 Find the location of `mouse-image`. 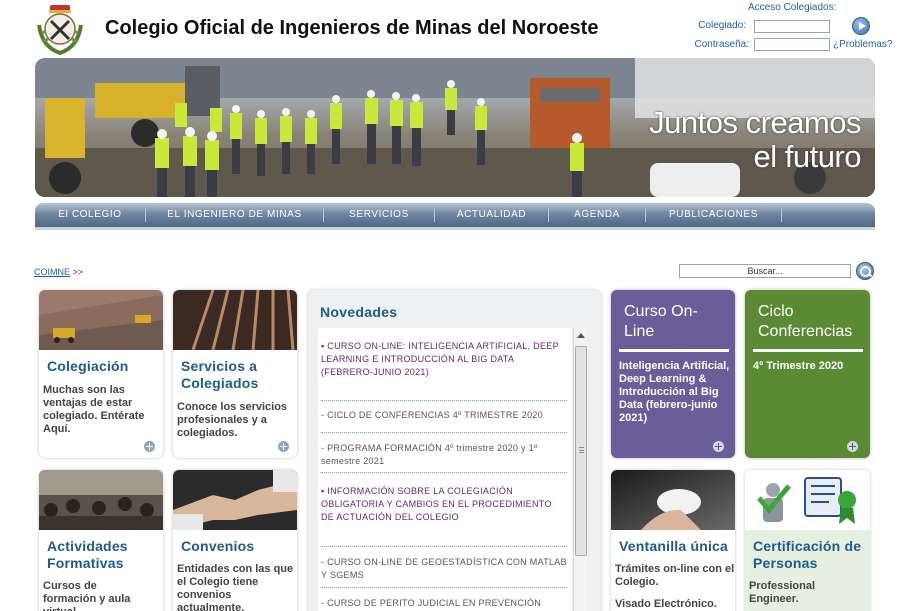

mouse-image is located at coordinates (673, 500).